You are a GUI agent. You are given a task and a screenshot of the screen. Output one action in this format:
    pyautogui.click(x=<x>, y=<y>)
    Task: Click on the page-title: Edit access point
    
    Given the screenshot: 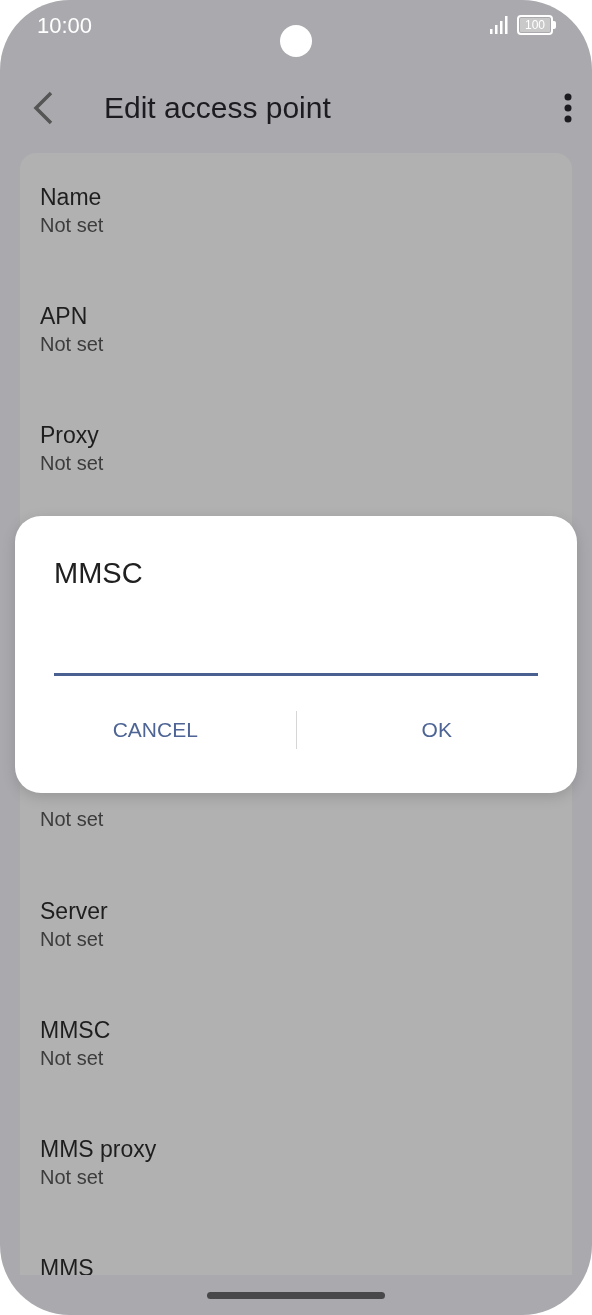 What is the action you would take?
    pyautogui.click(x=218, y=108)
    